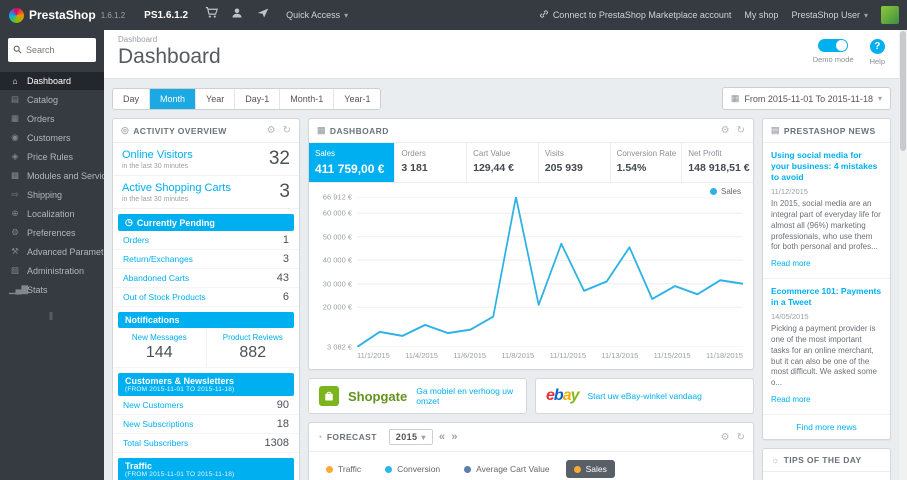 This screenshot has width=907, height=480. Describe the element at coordinates (176, 188) in the screenshot. I see `active-carts-link: Active Shopping Carts` at that location.